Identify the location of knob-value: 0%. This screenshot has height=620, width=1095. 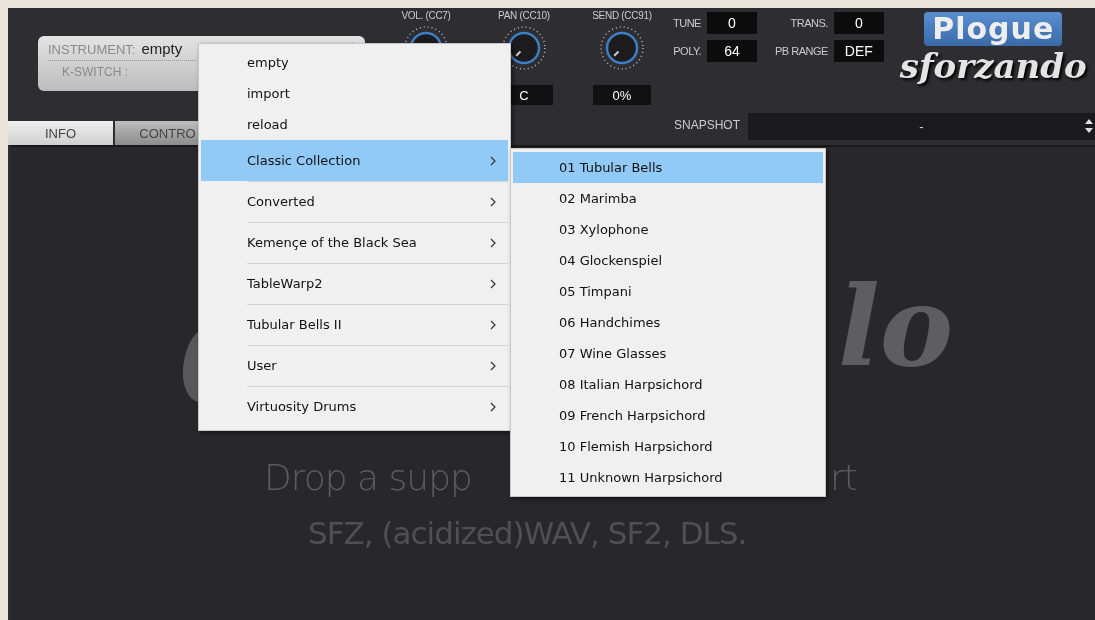
(622, 95).